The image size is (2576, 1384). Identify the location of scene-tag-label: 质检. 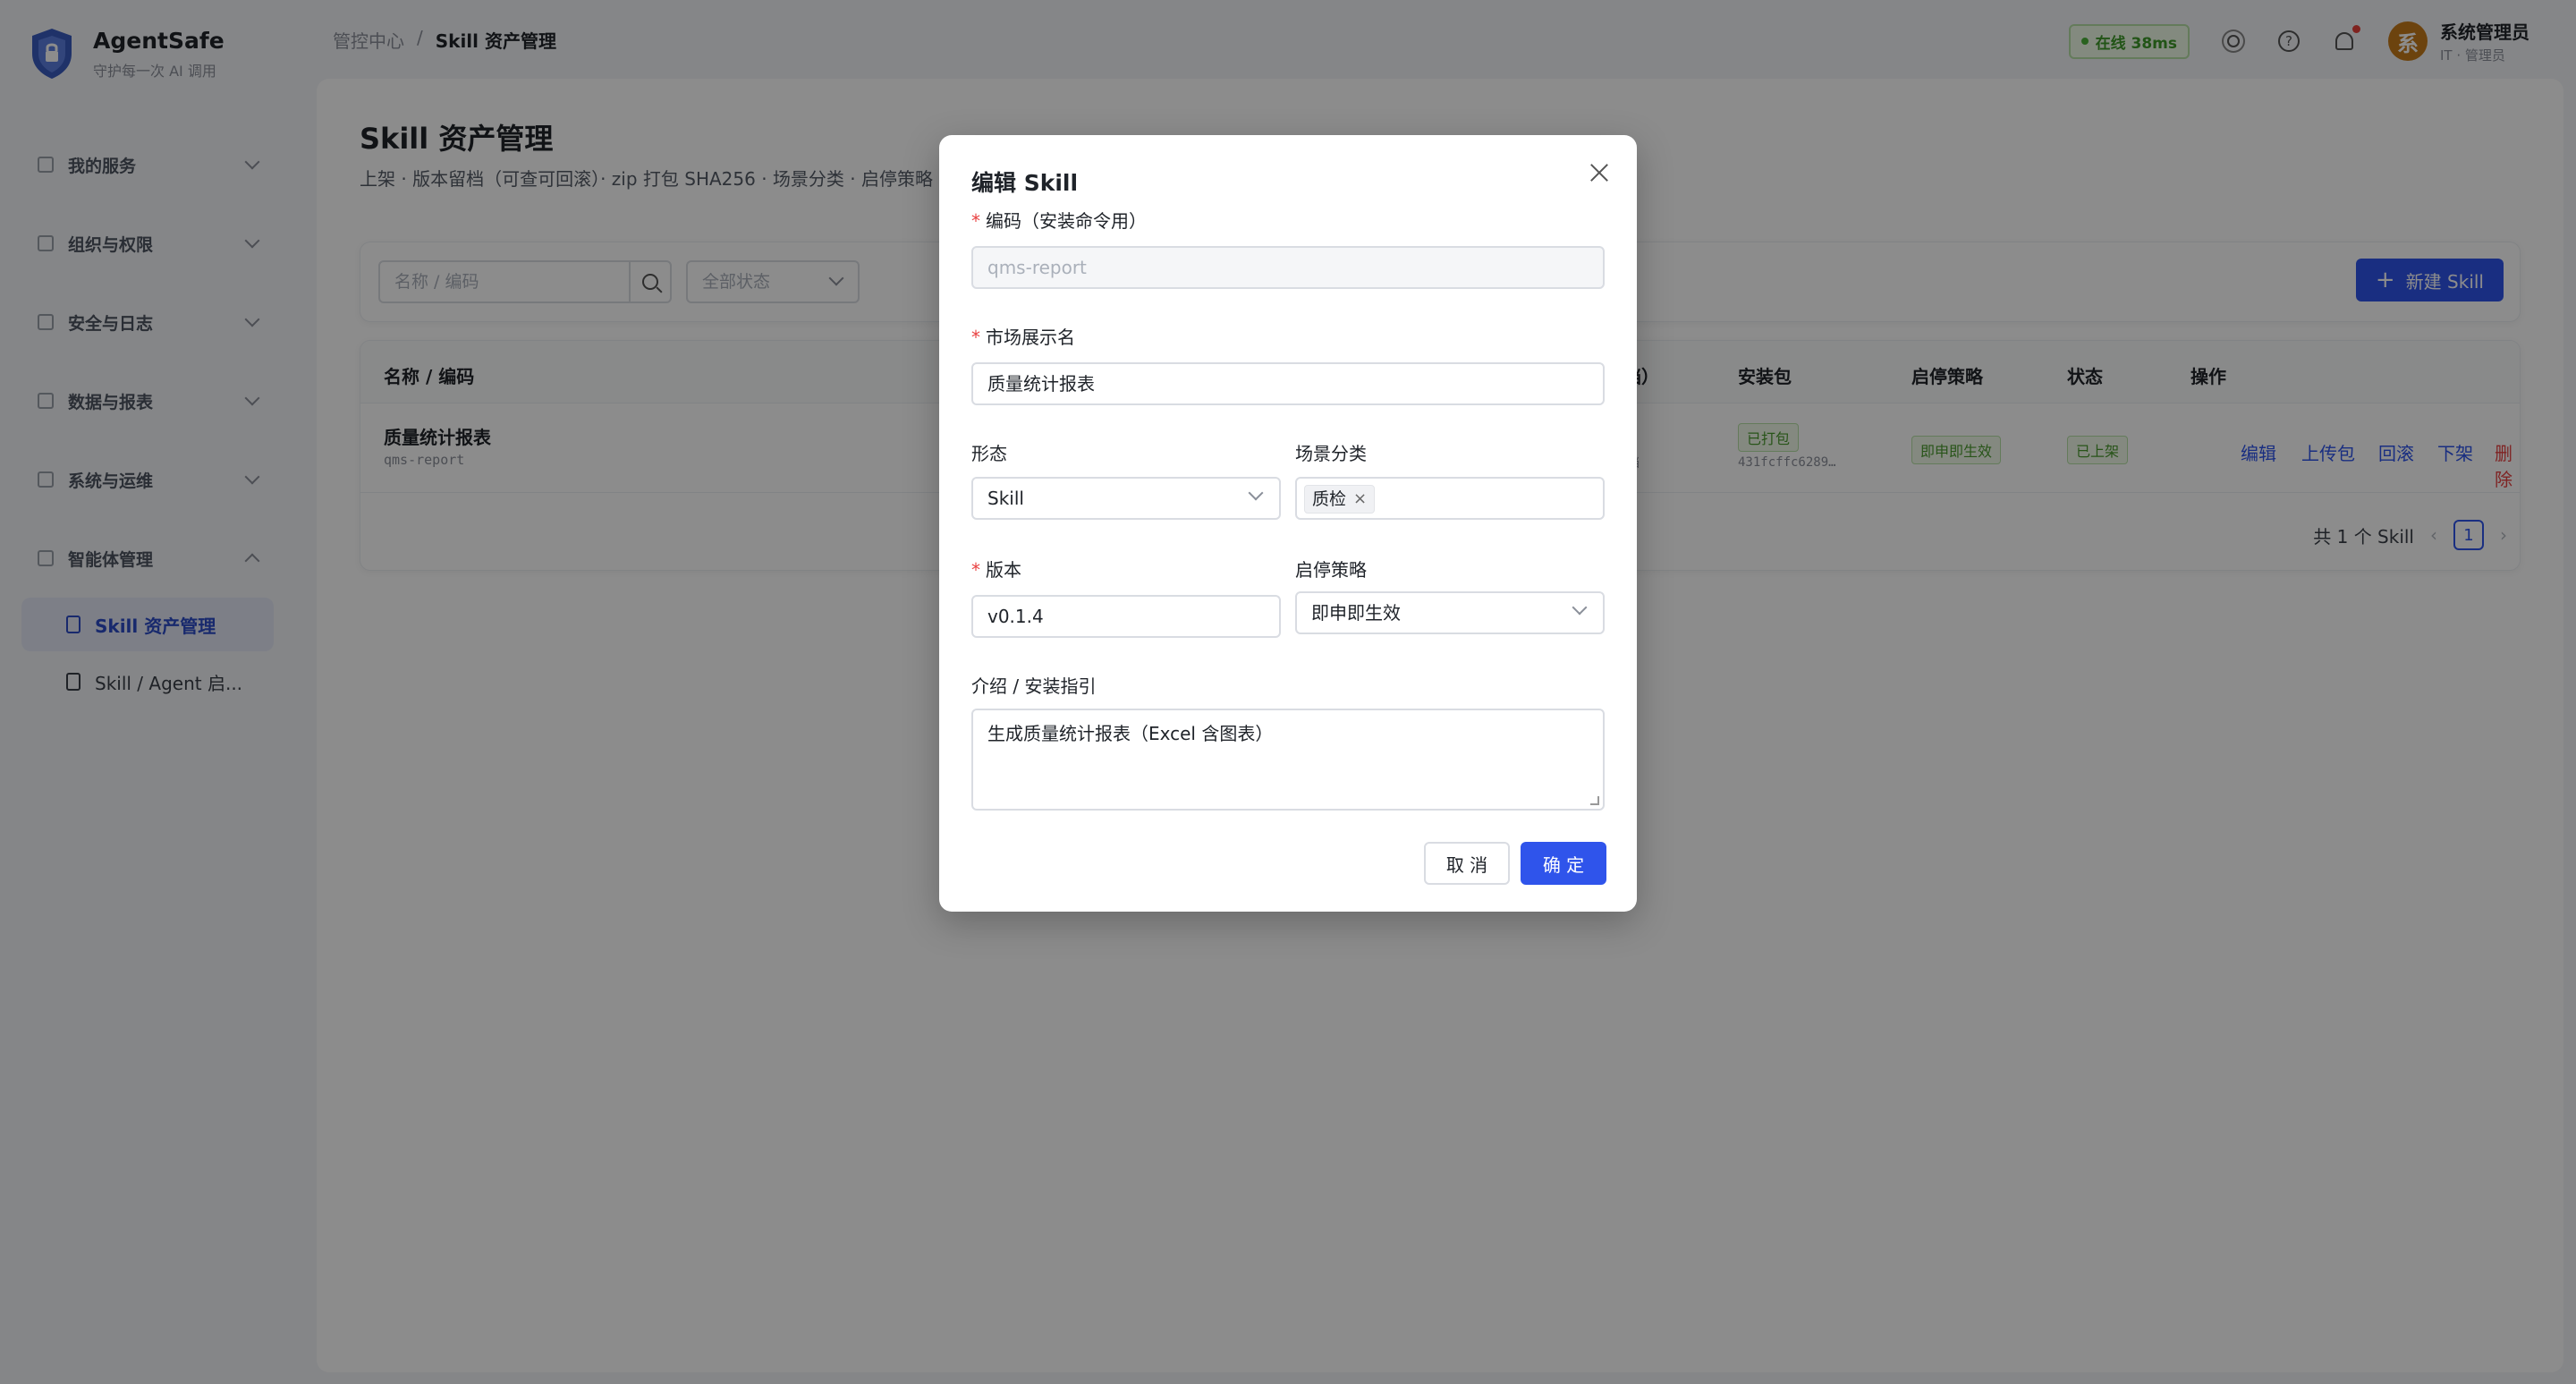
(1329, 499).